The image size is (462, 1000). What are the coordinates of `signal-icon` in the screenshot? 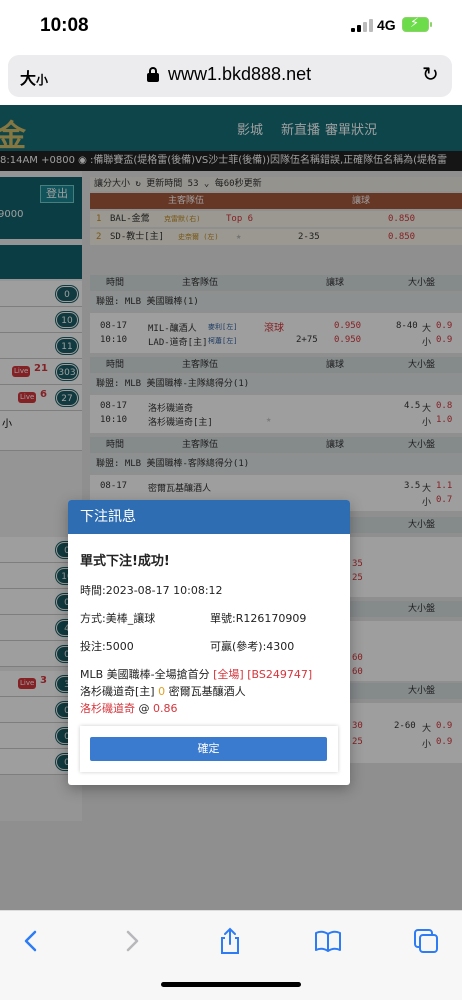 It's located at (362, 25).